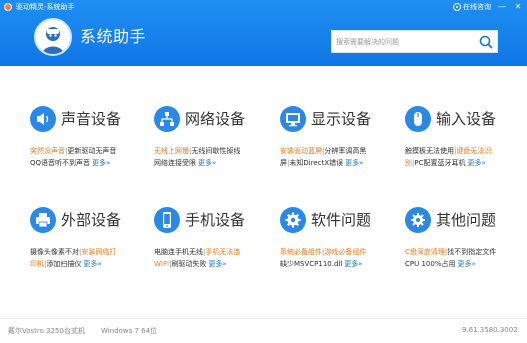 The image size is (527, 343). What do you see at coordinates (293, 119) in the screenshot?
I see `monitor-icon` at bounding box center [293, 119].